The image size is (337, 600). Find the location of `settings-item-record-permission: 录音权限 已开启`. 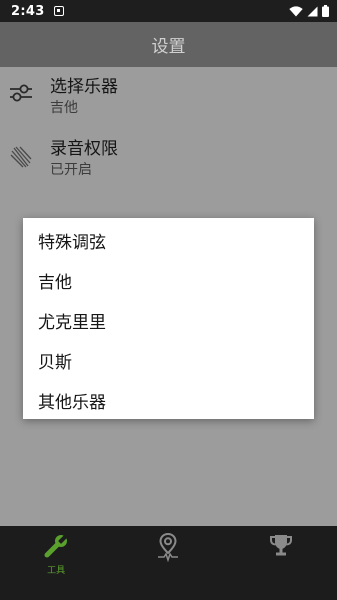

settings-item-record-permission: 录音权限 已开启 is located at coordinates (168, 161).